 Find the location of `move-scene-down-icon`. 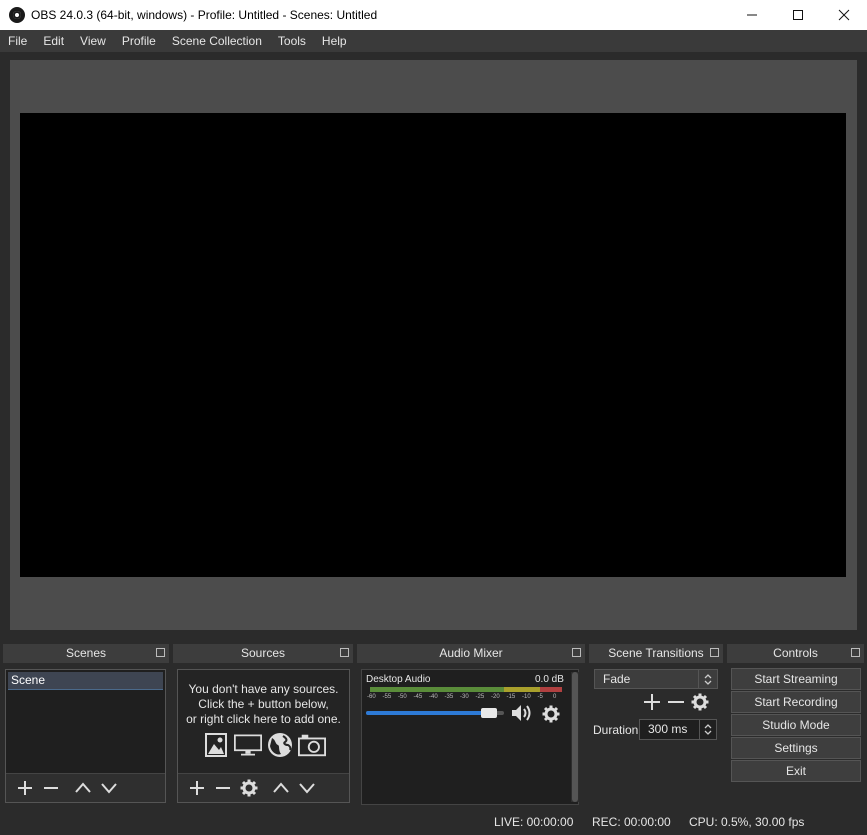

move-scene-down-icon is located at coordinates (109, 788).